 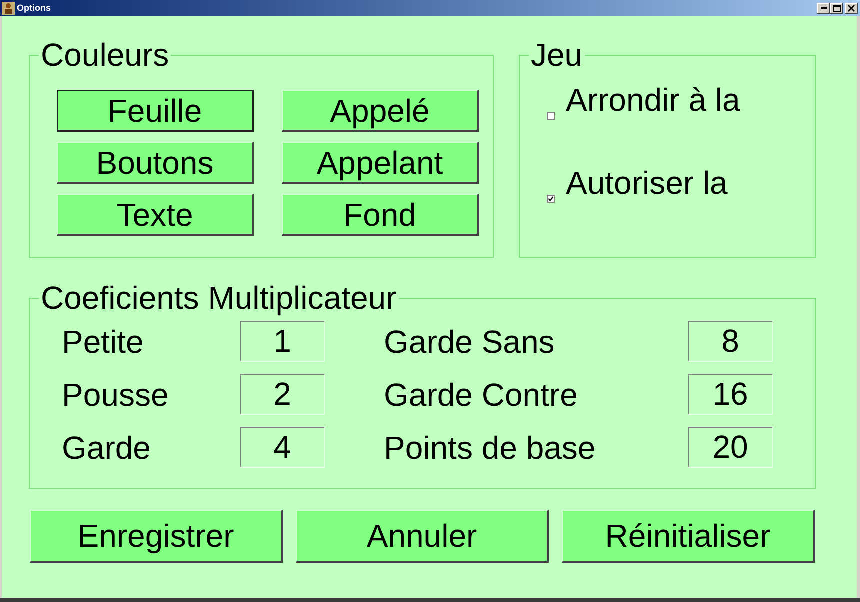 I want to click on close-icon, so click(x=851, y=8).